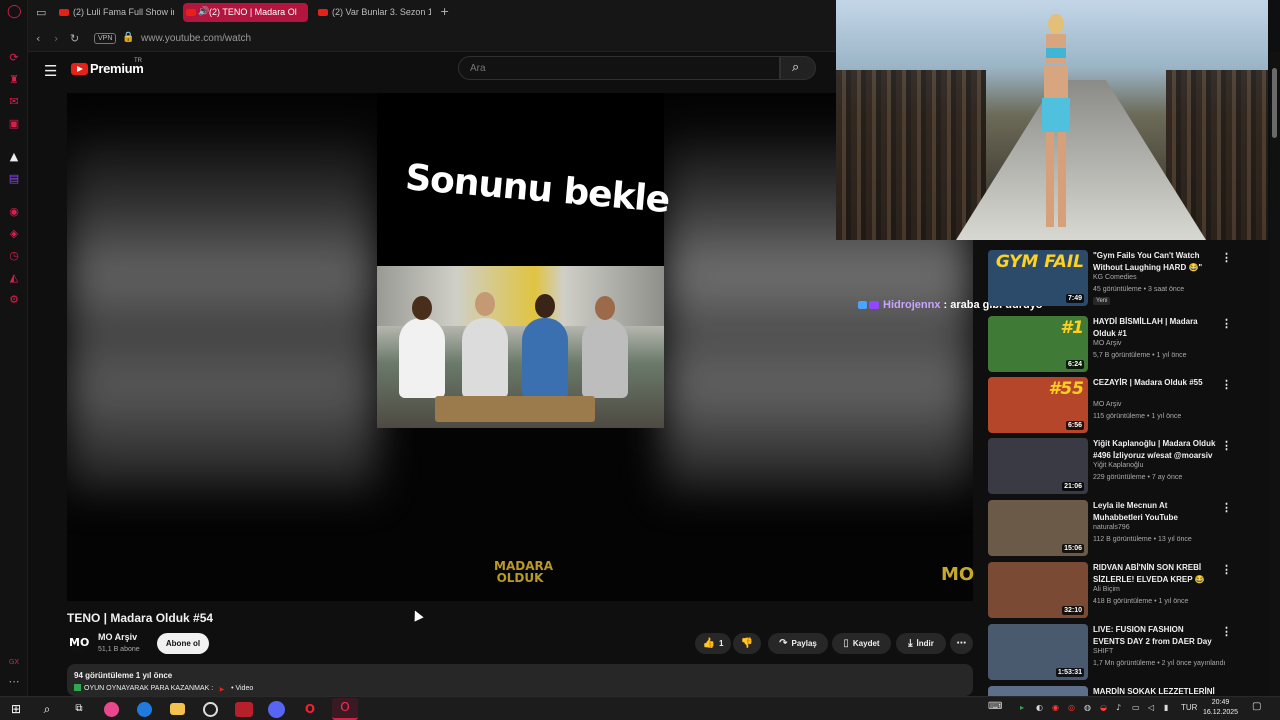  I want to click on gx-icon: GX, so click(14, 662).